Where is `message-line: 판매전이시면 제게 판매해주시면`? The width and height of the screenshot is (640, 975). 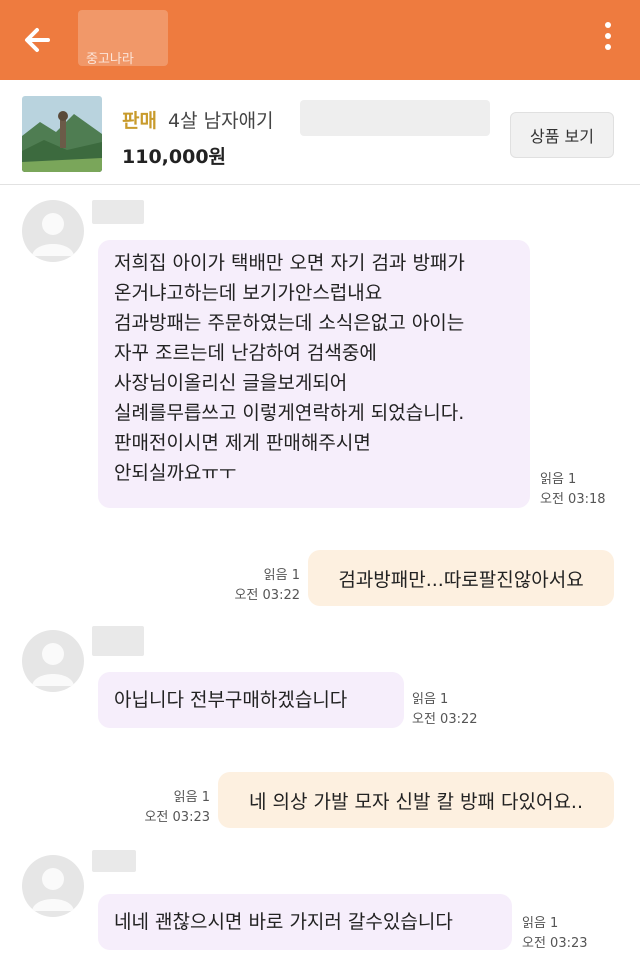
message-line: 판매전이시면 제게 판매해주시면 is located at coordinates (242, 443).